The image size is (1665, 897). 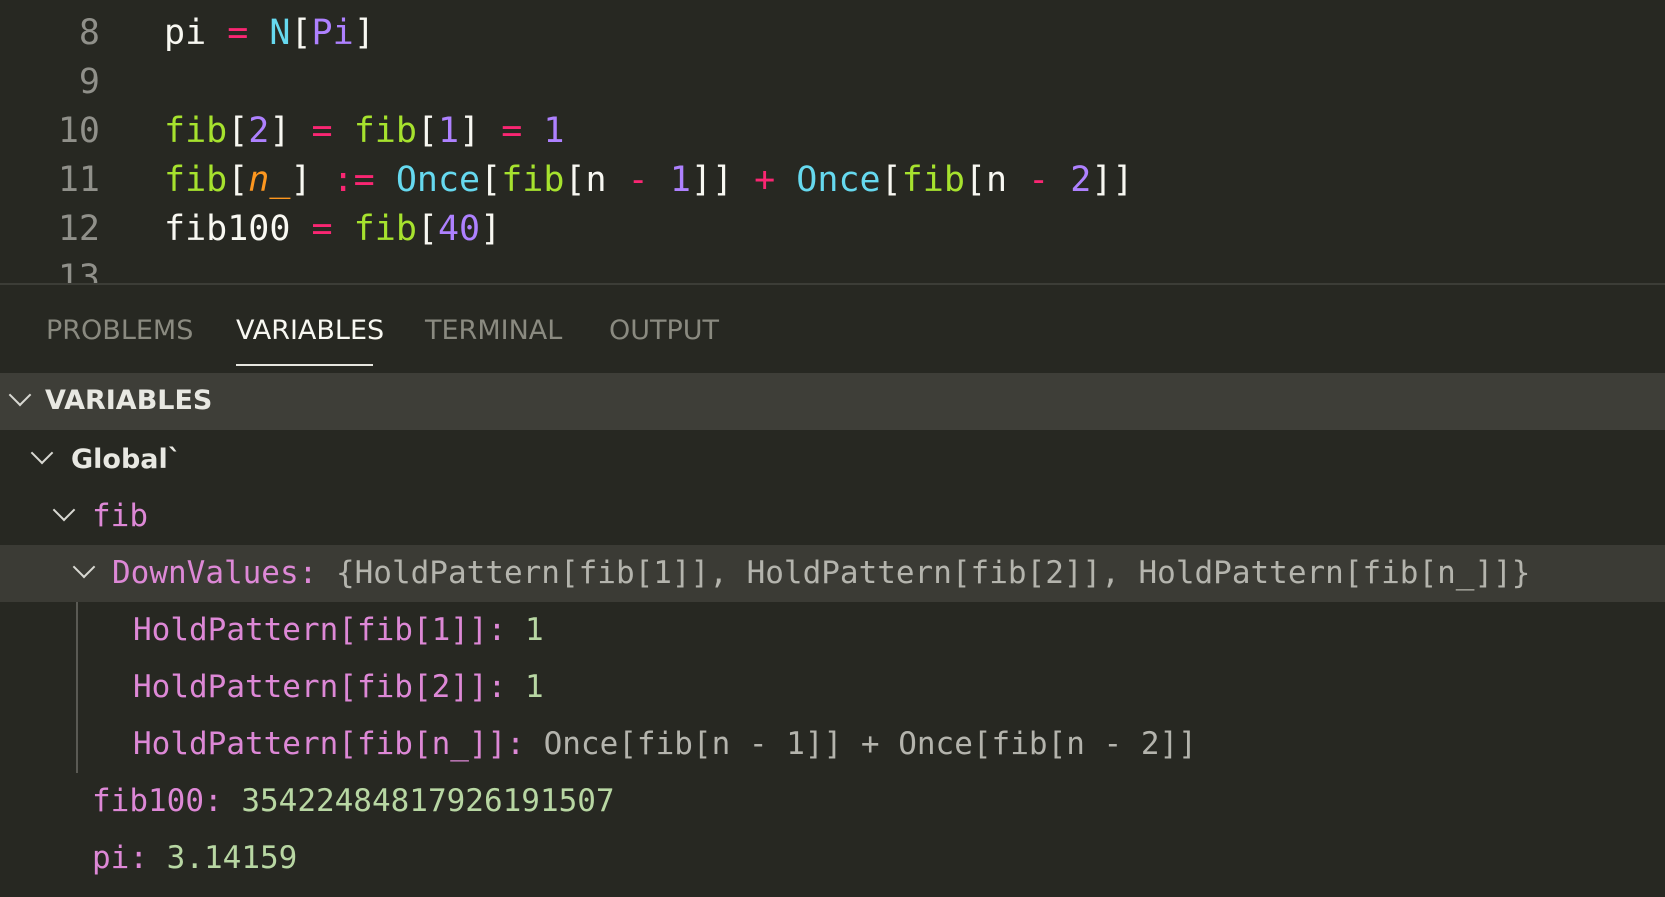 I want to click on code-token: n_, so click(x=269, y=180).